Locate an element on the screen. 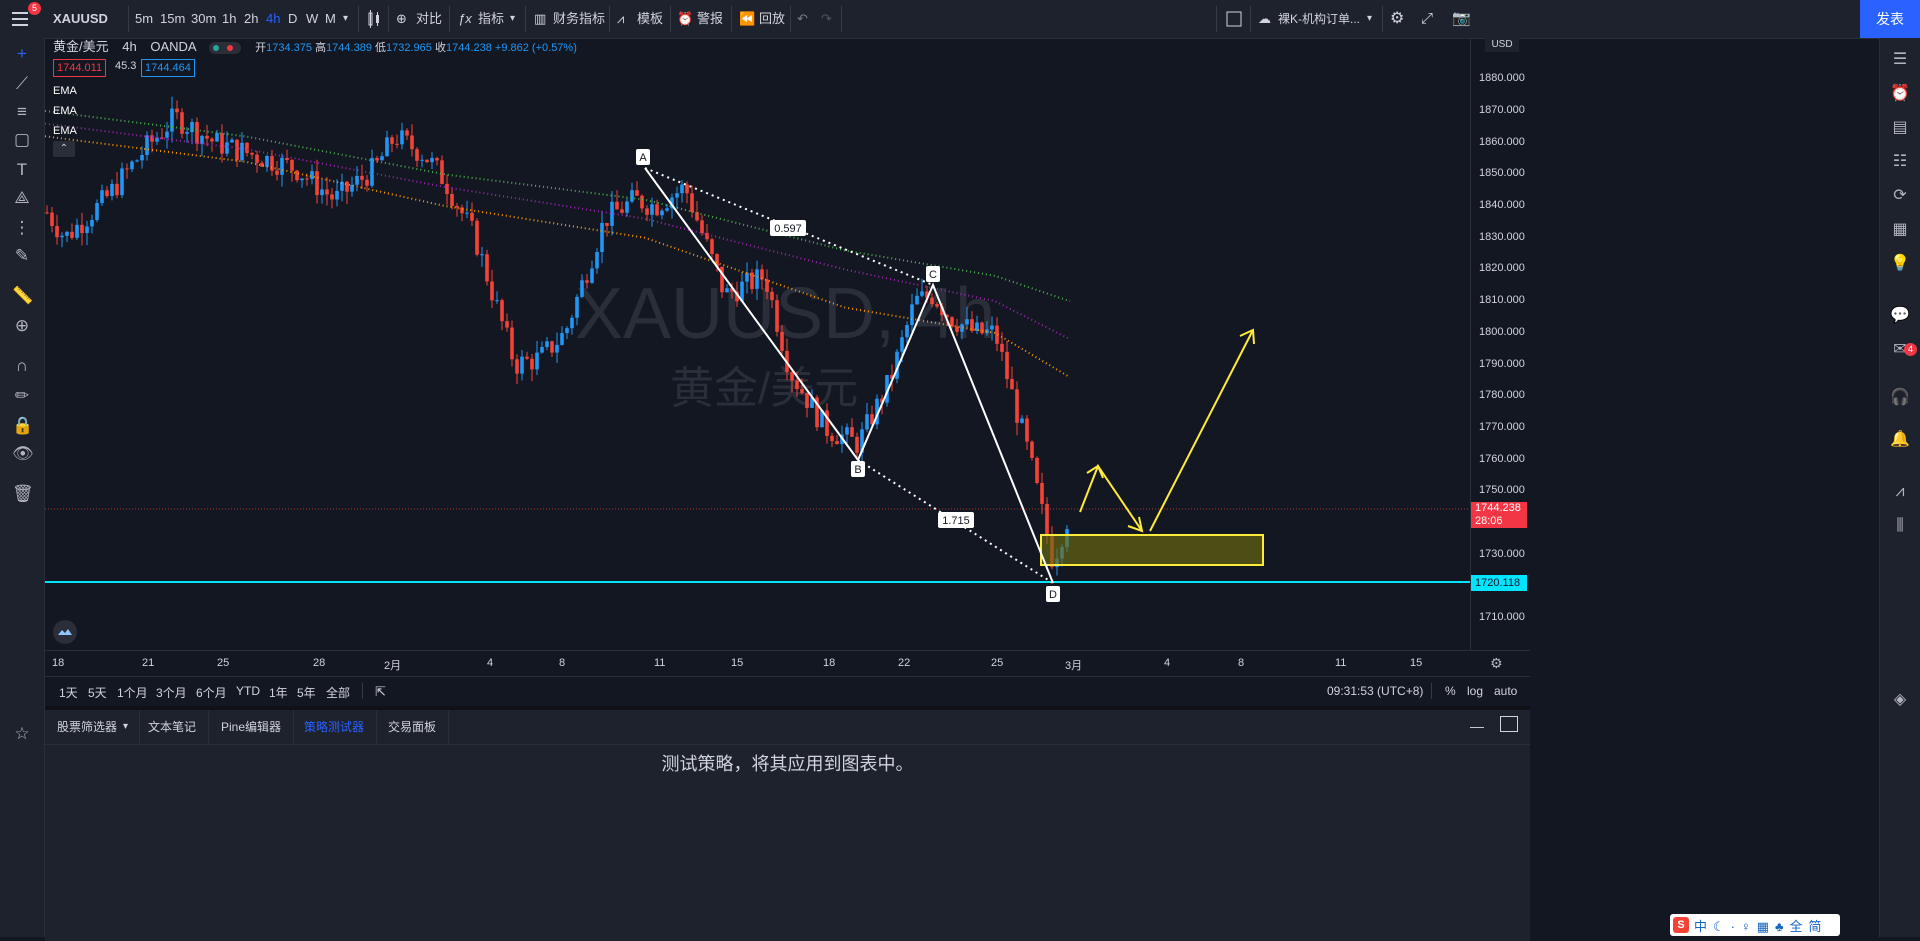 This screenshot has width=1920, height=941. compare-icon: ⊕ is located at coordinates (401, 19).